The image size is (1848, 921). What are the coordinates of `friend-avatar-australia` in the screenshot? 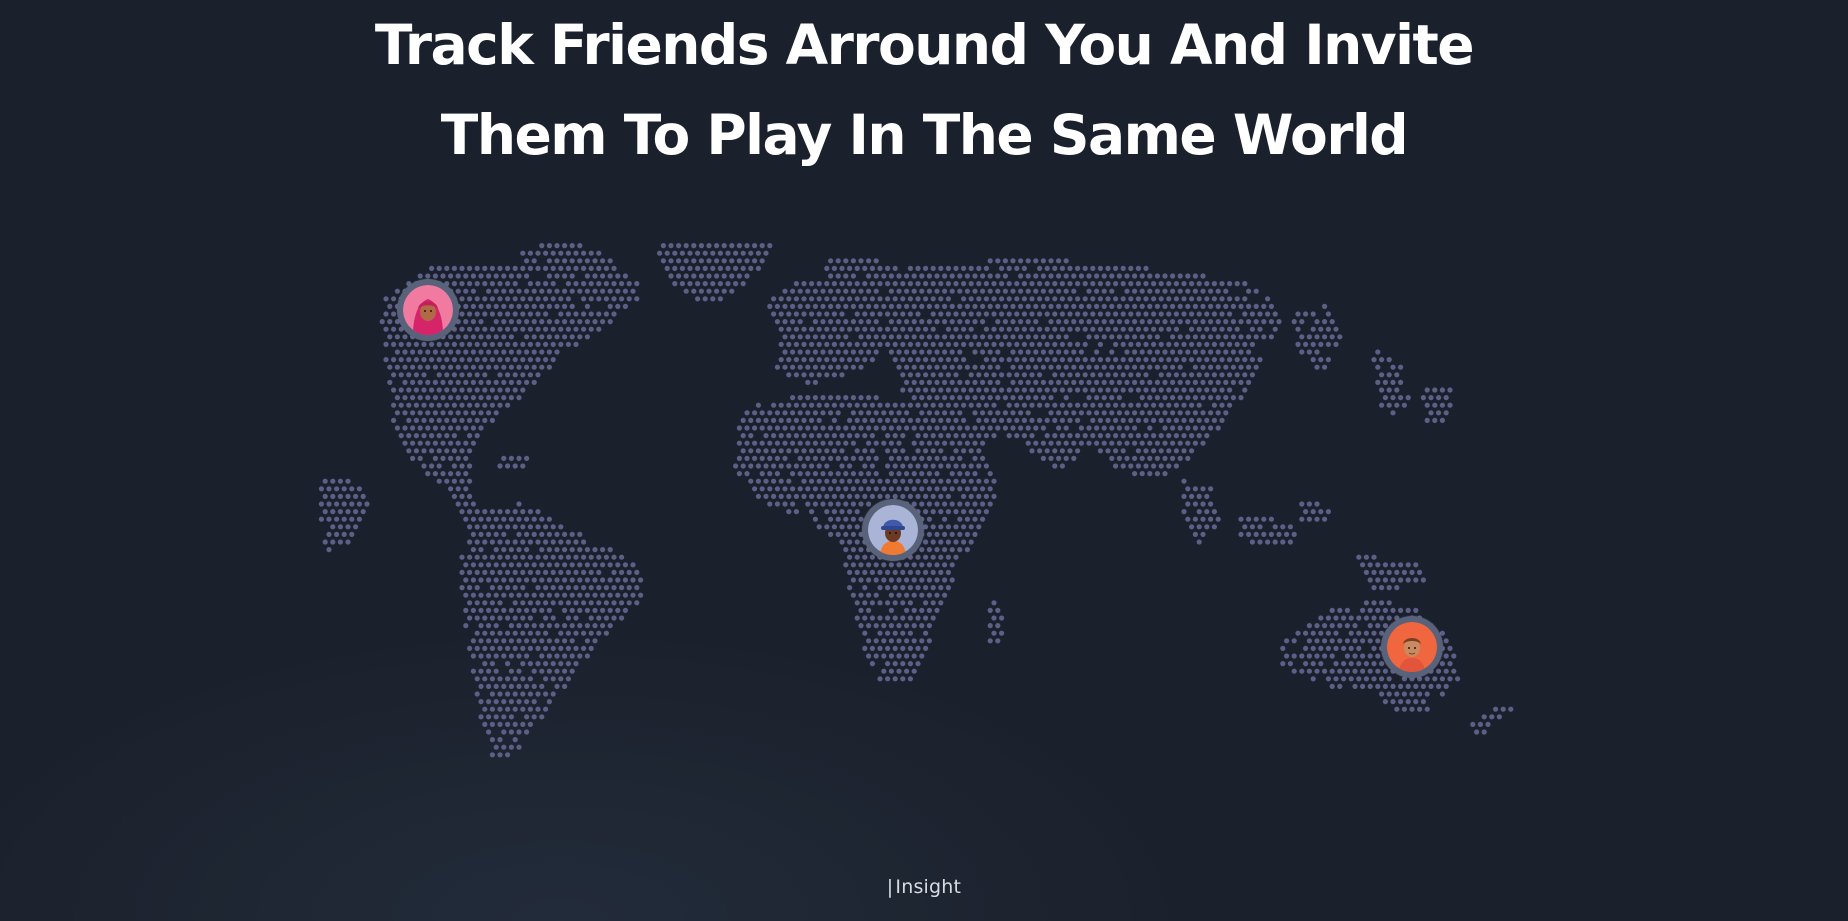 It's located at (1412, 647).